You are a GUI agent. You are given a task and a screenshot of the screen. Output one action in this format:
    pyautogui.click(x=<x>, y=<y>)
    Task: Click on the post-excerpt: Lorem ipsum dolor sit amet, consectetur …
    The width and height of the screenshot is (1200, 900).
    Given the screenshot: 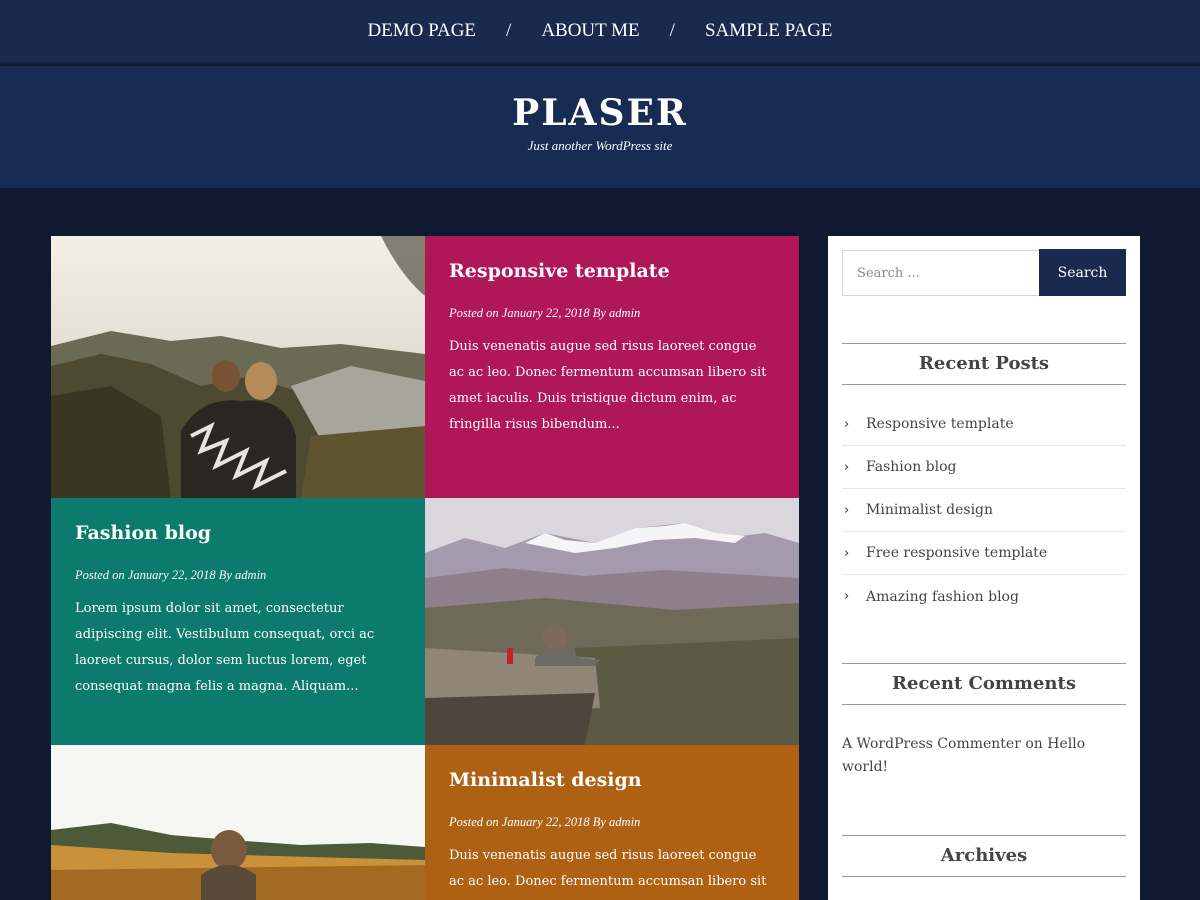 What is the action you would take?
    pyautogui.click(x=225, y=647)
    